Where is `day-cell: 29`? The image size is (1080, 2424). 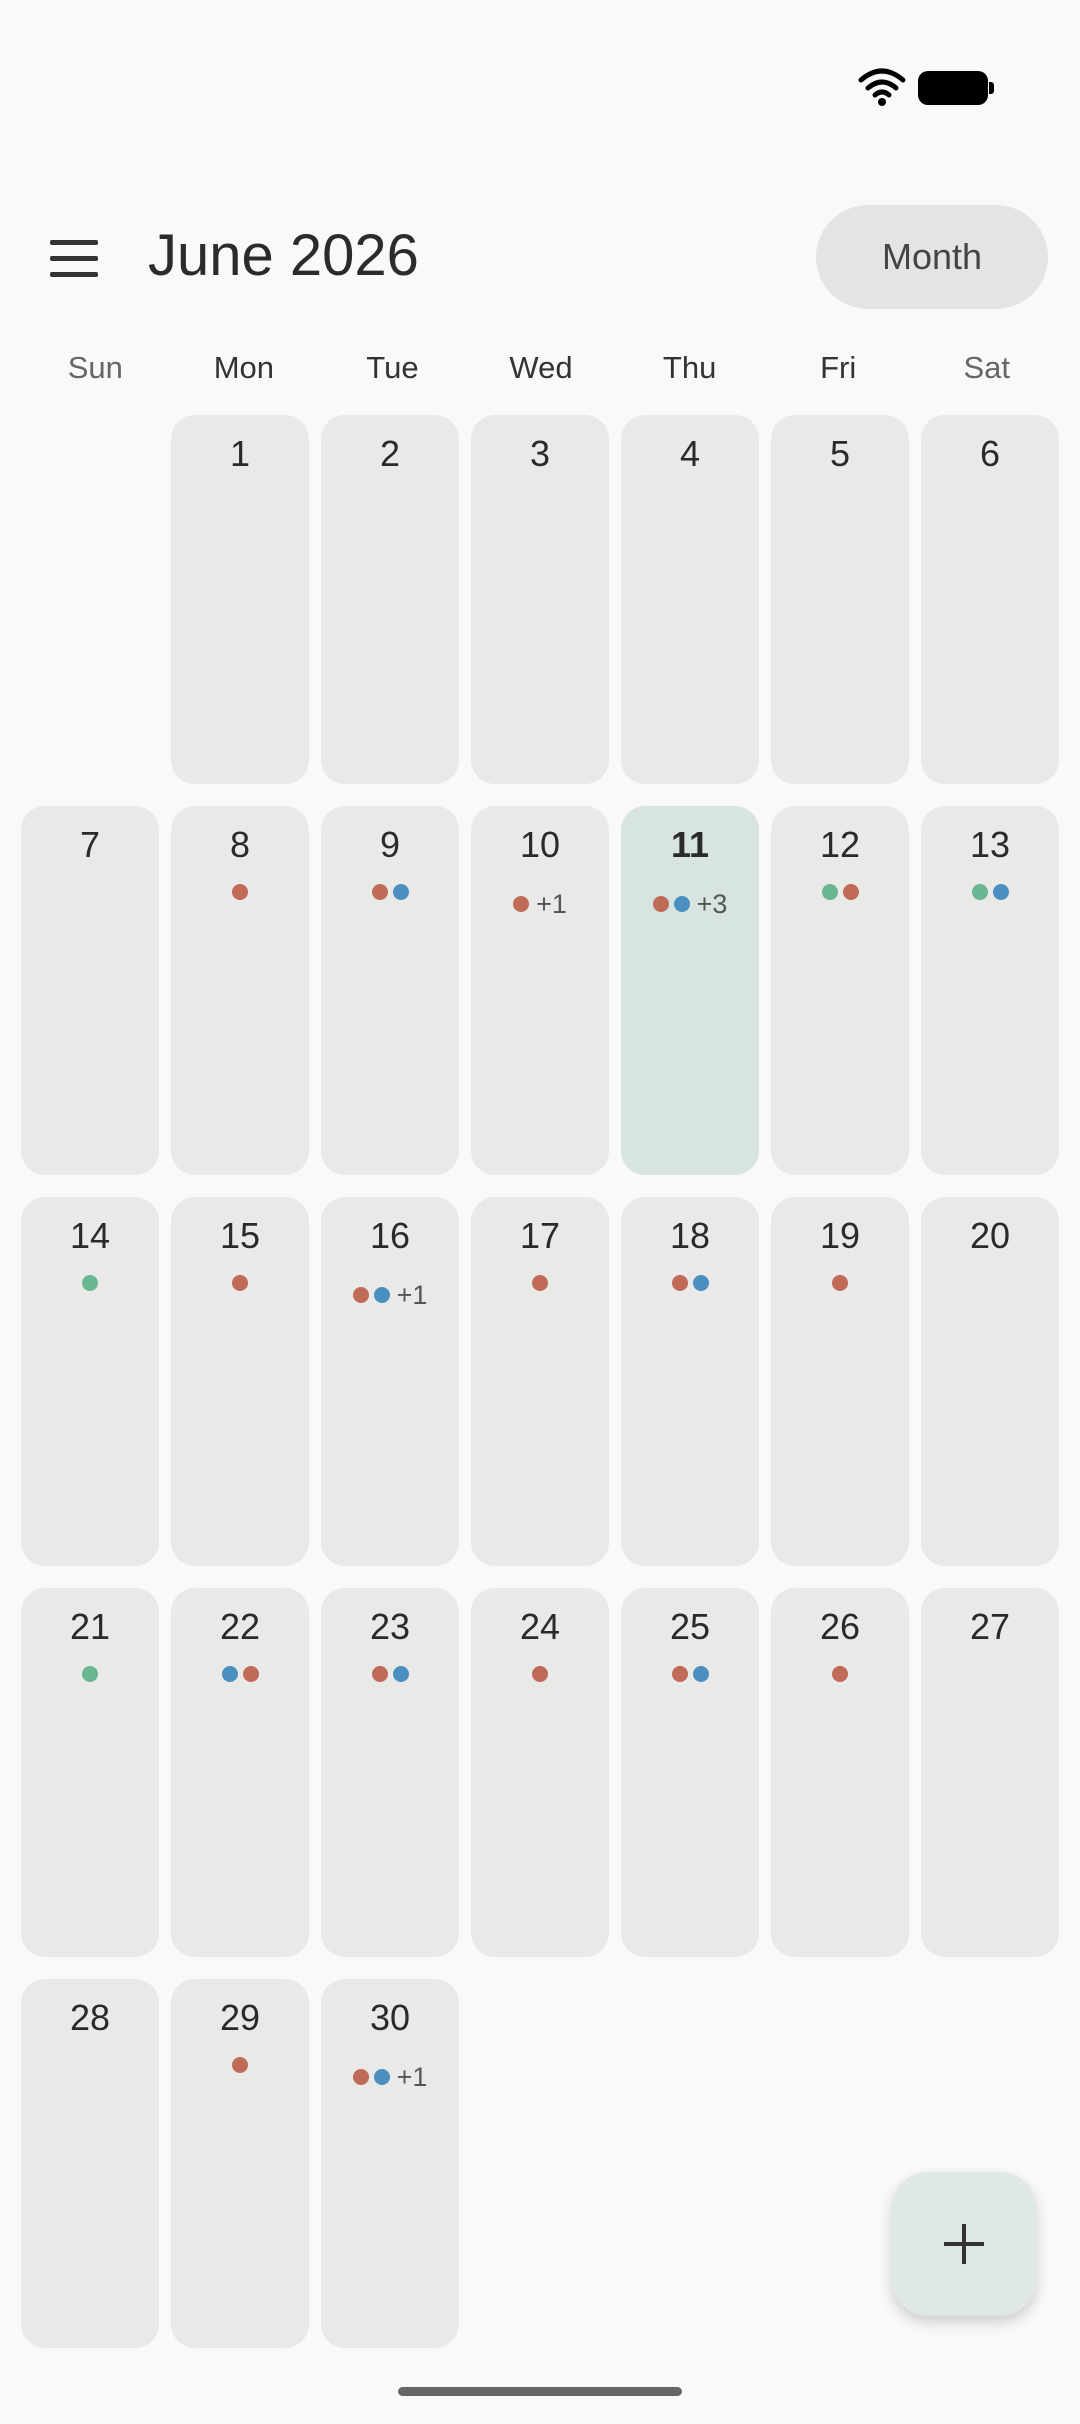
day-cell: 29 is located at coordinates (240, 2163).